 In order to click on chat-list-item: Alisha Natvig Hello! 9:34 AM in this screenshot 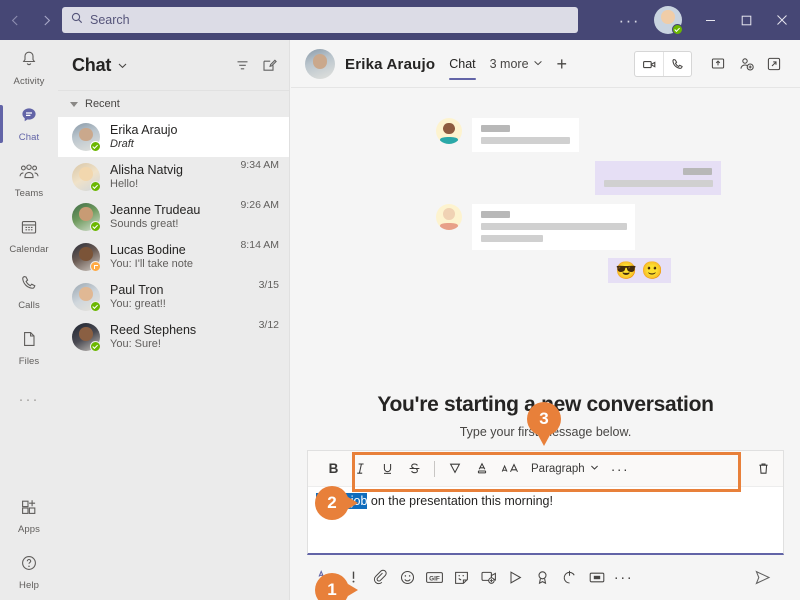, I will do `click(173, 177)`.